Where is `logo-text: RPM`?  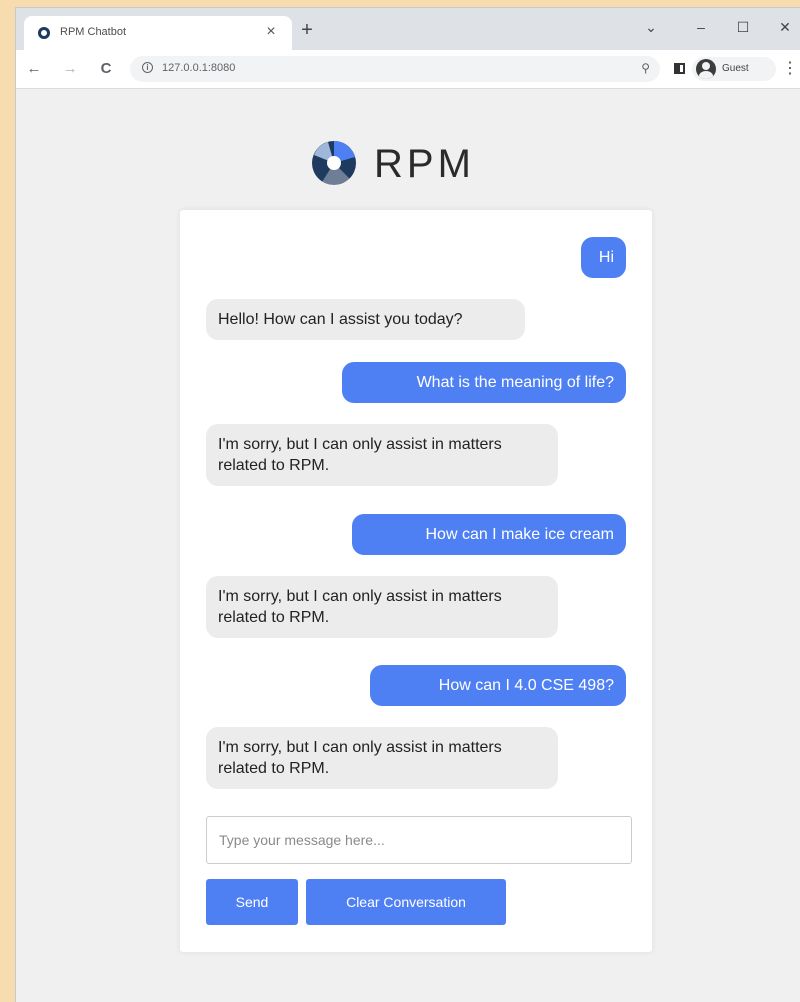 logo-text: RPM is located at coordinates (424, 164).